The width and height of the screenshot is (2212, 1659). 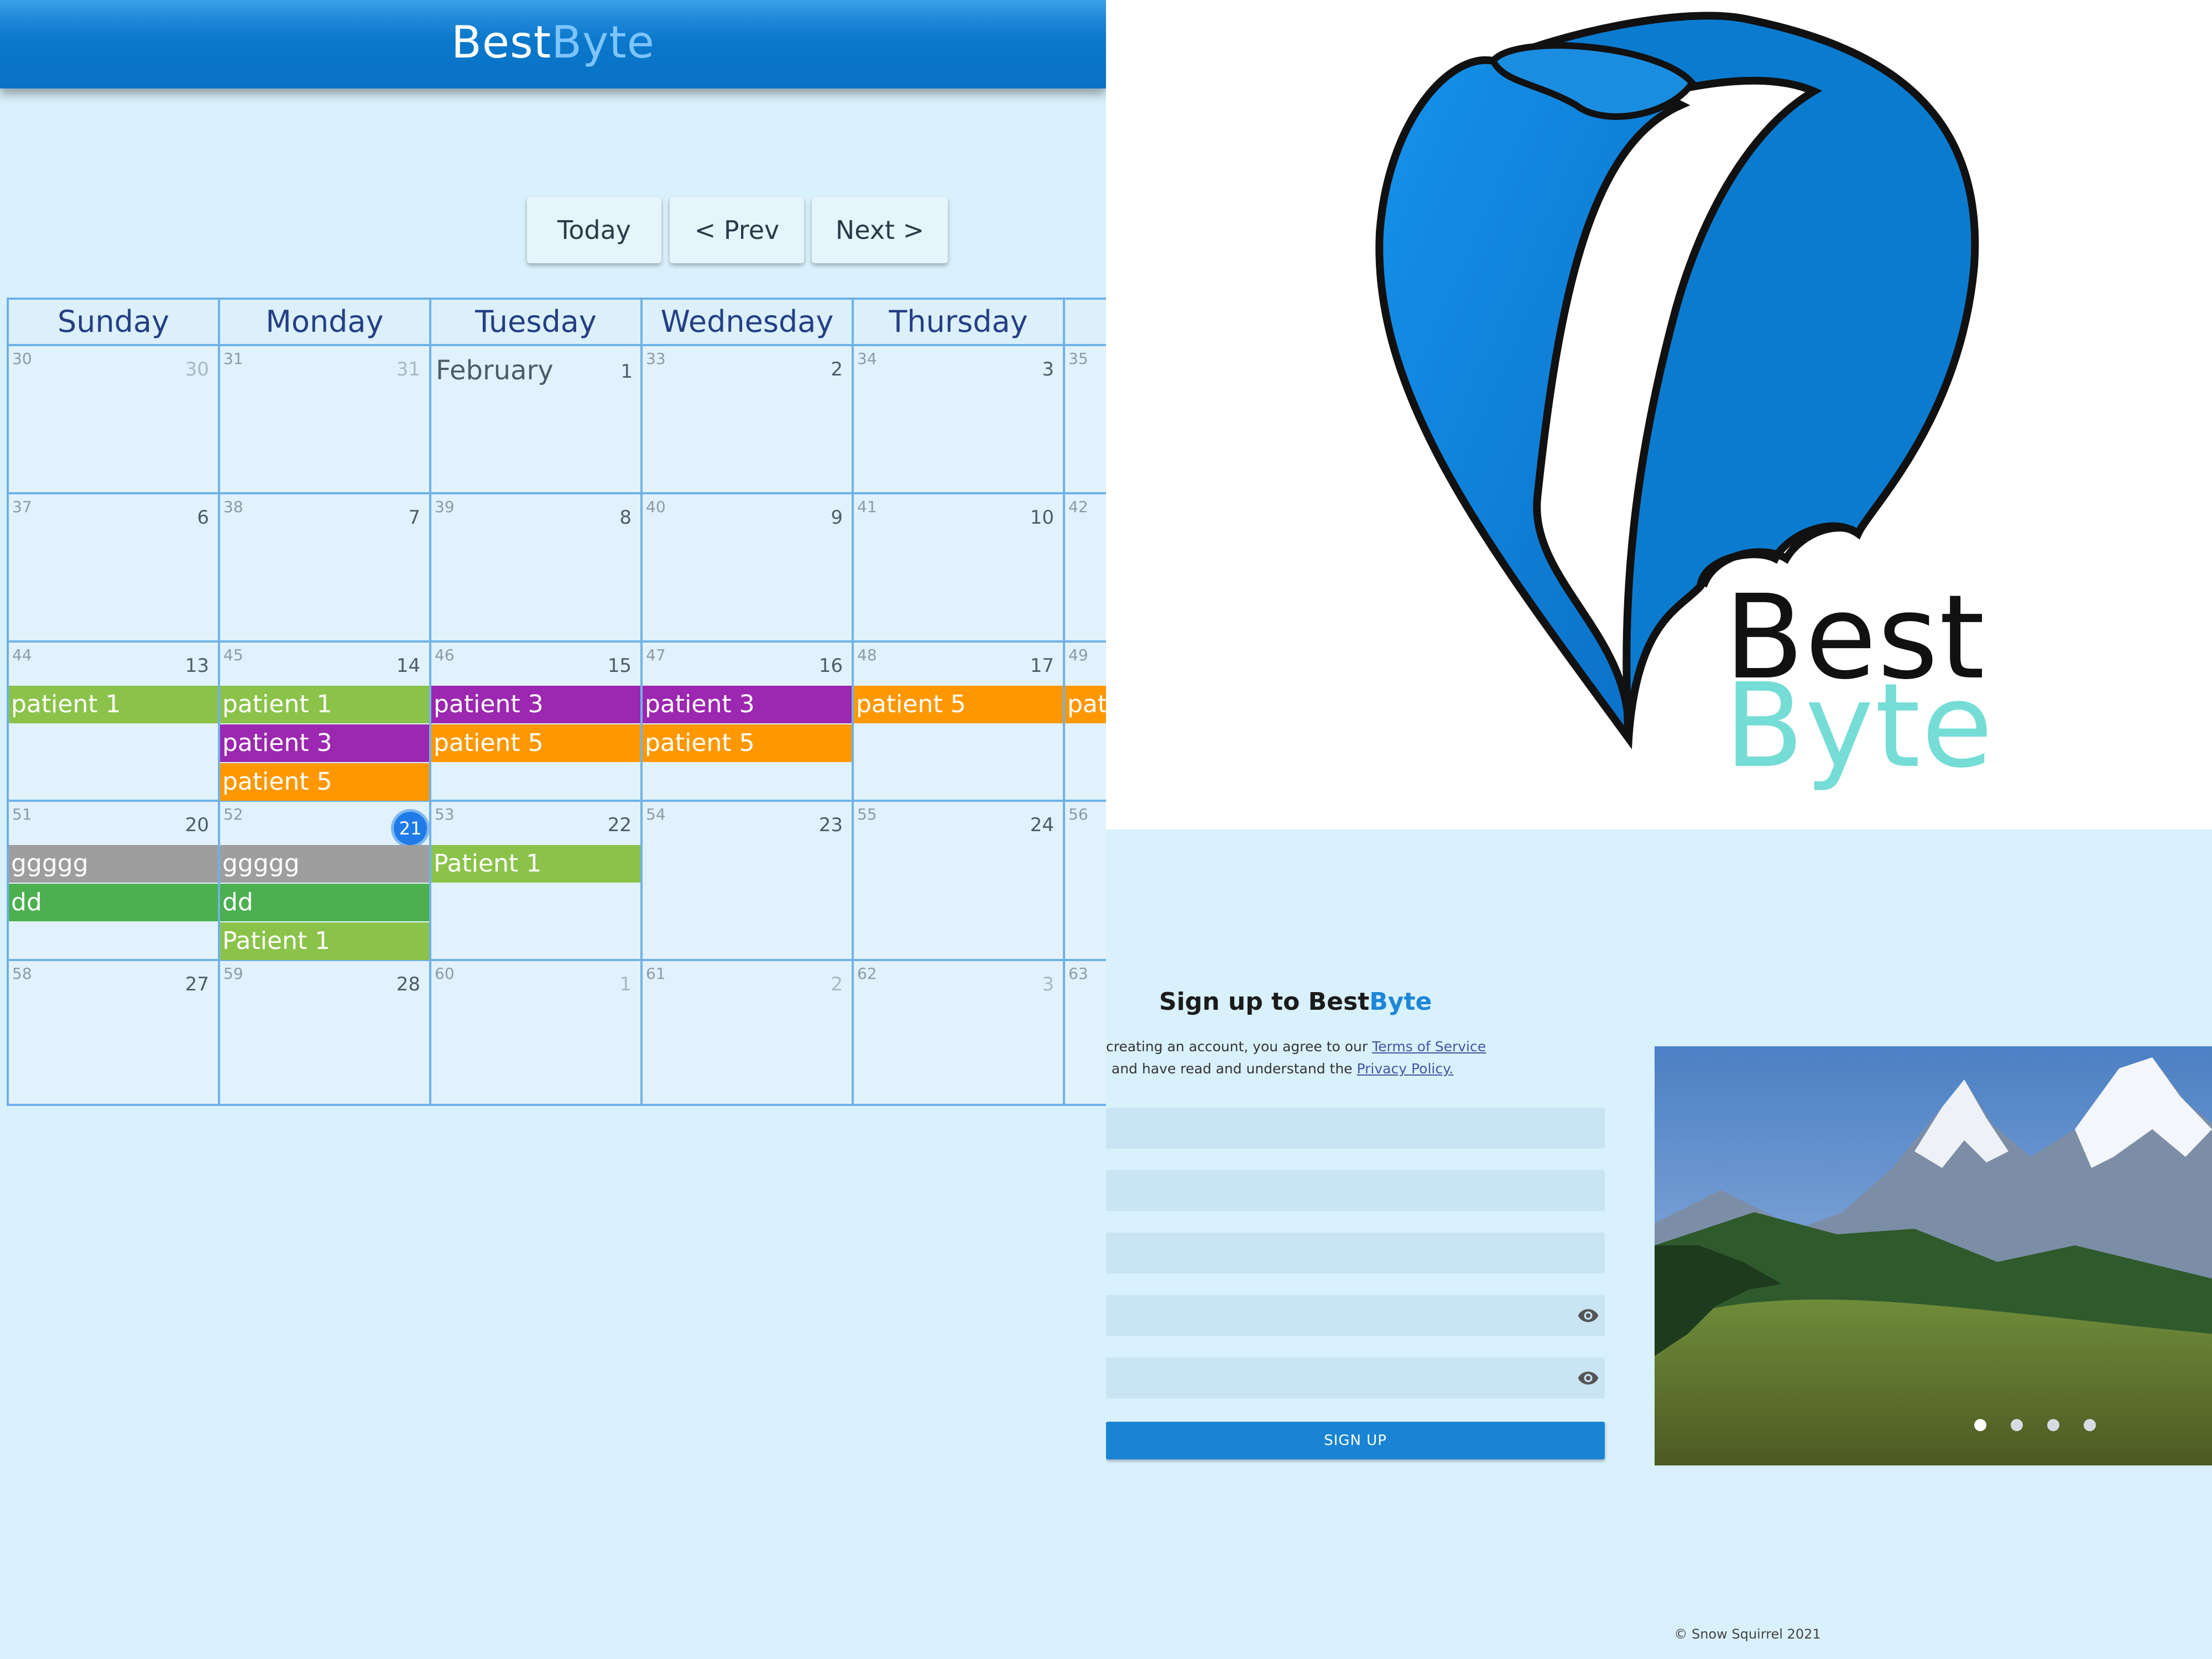 What do you see at coordinates (958, 1033) in the screenshot?
I see `day-cell: 62 3` at bounding box center [958, 1033].